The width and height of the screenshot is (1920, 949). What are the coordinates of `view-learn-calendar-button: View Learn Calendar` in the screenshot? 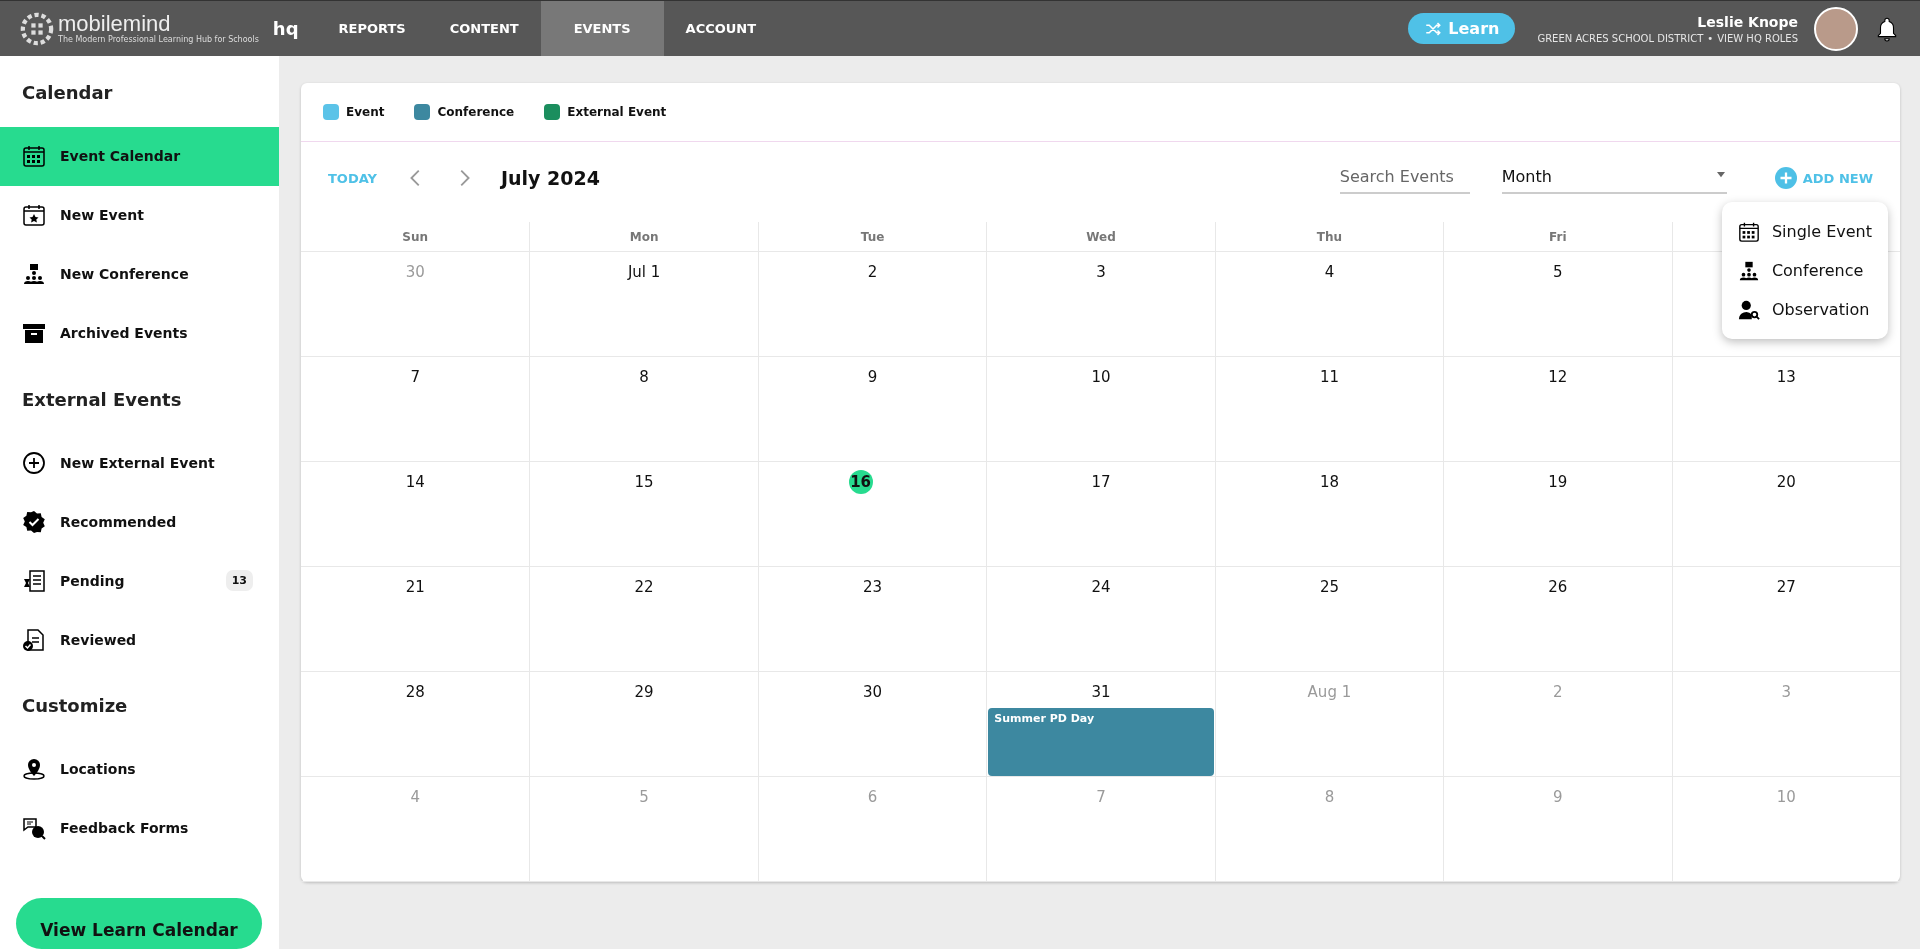 It's located at (139, 923).